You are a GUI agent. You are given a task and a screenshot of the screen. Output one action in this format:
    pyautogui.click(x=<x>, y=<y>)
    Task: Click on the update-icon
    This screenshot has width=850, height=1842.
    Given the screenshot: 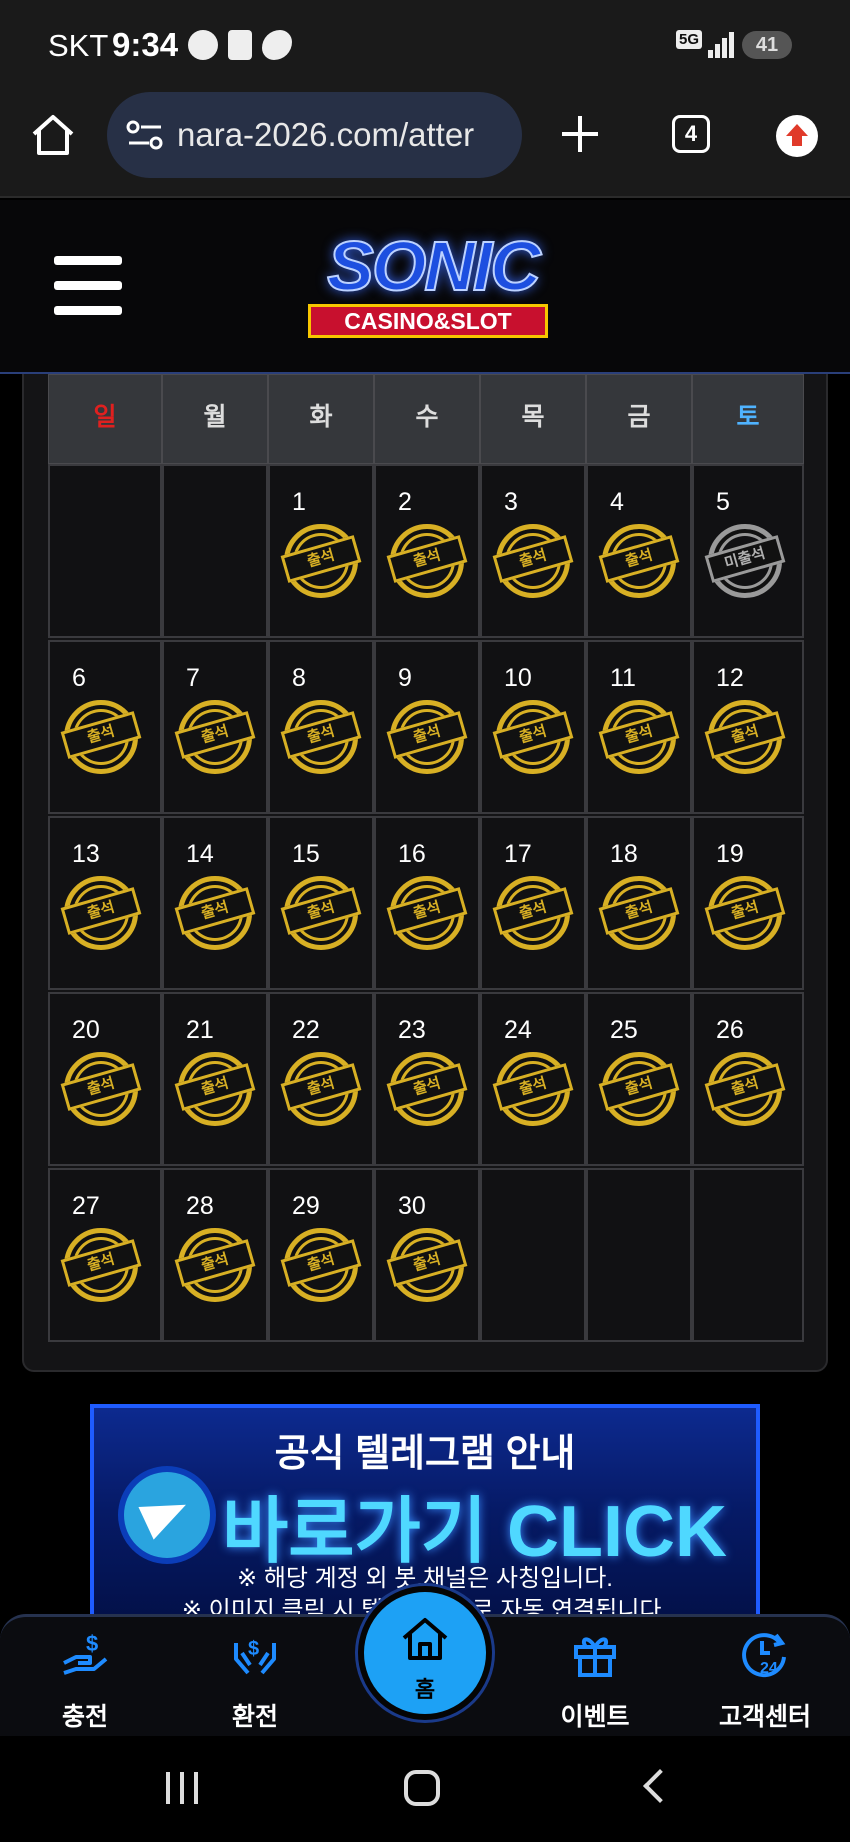 What is the action you would take?
    pyautogui.click(x=797, y=136)
    